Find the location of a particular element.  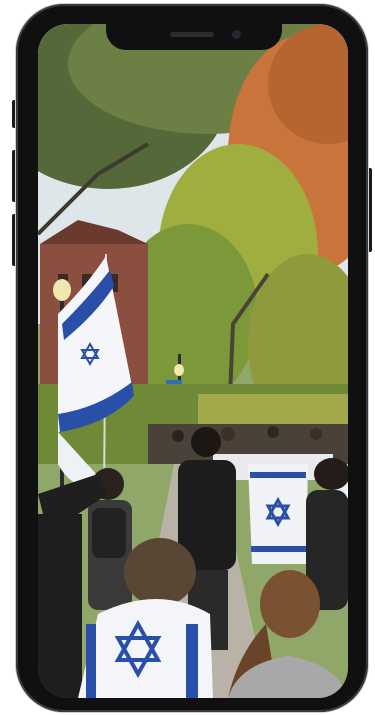

israeli-flag-right is located at coordinates (278, 514).